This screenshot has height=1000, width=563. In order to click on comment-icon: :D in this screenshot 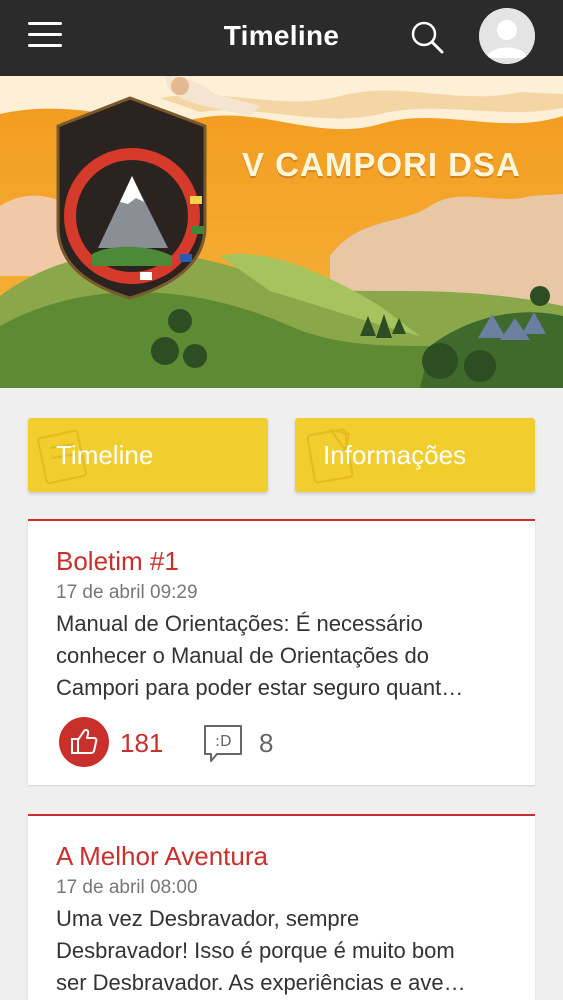, I will do `click(225, 744)`.